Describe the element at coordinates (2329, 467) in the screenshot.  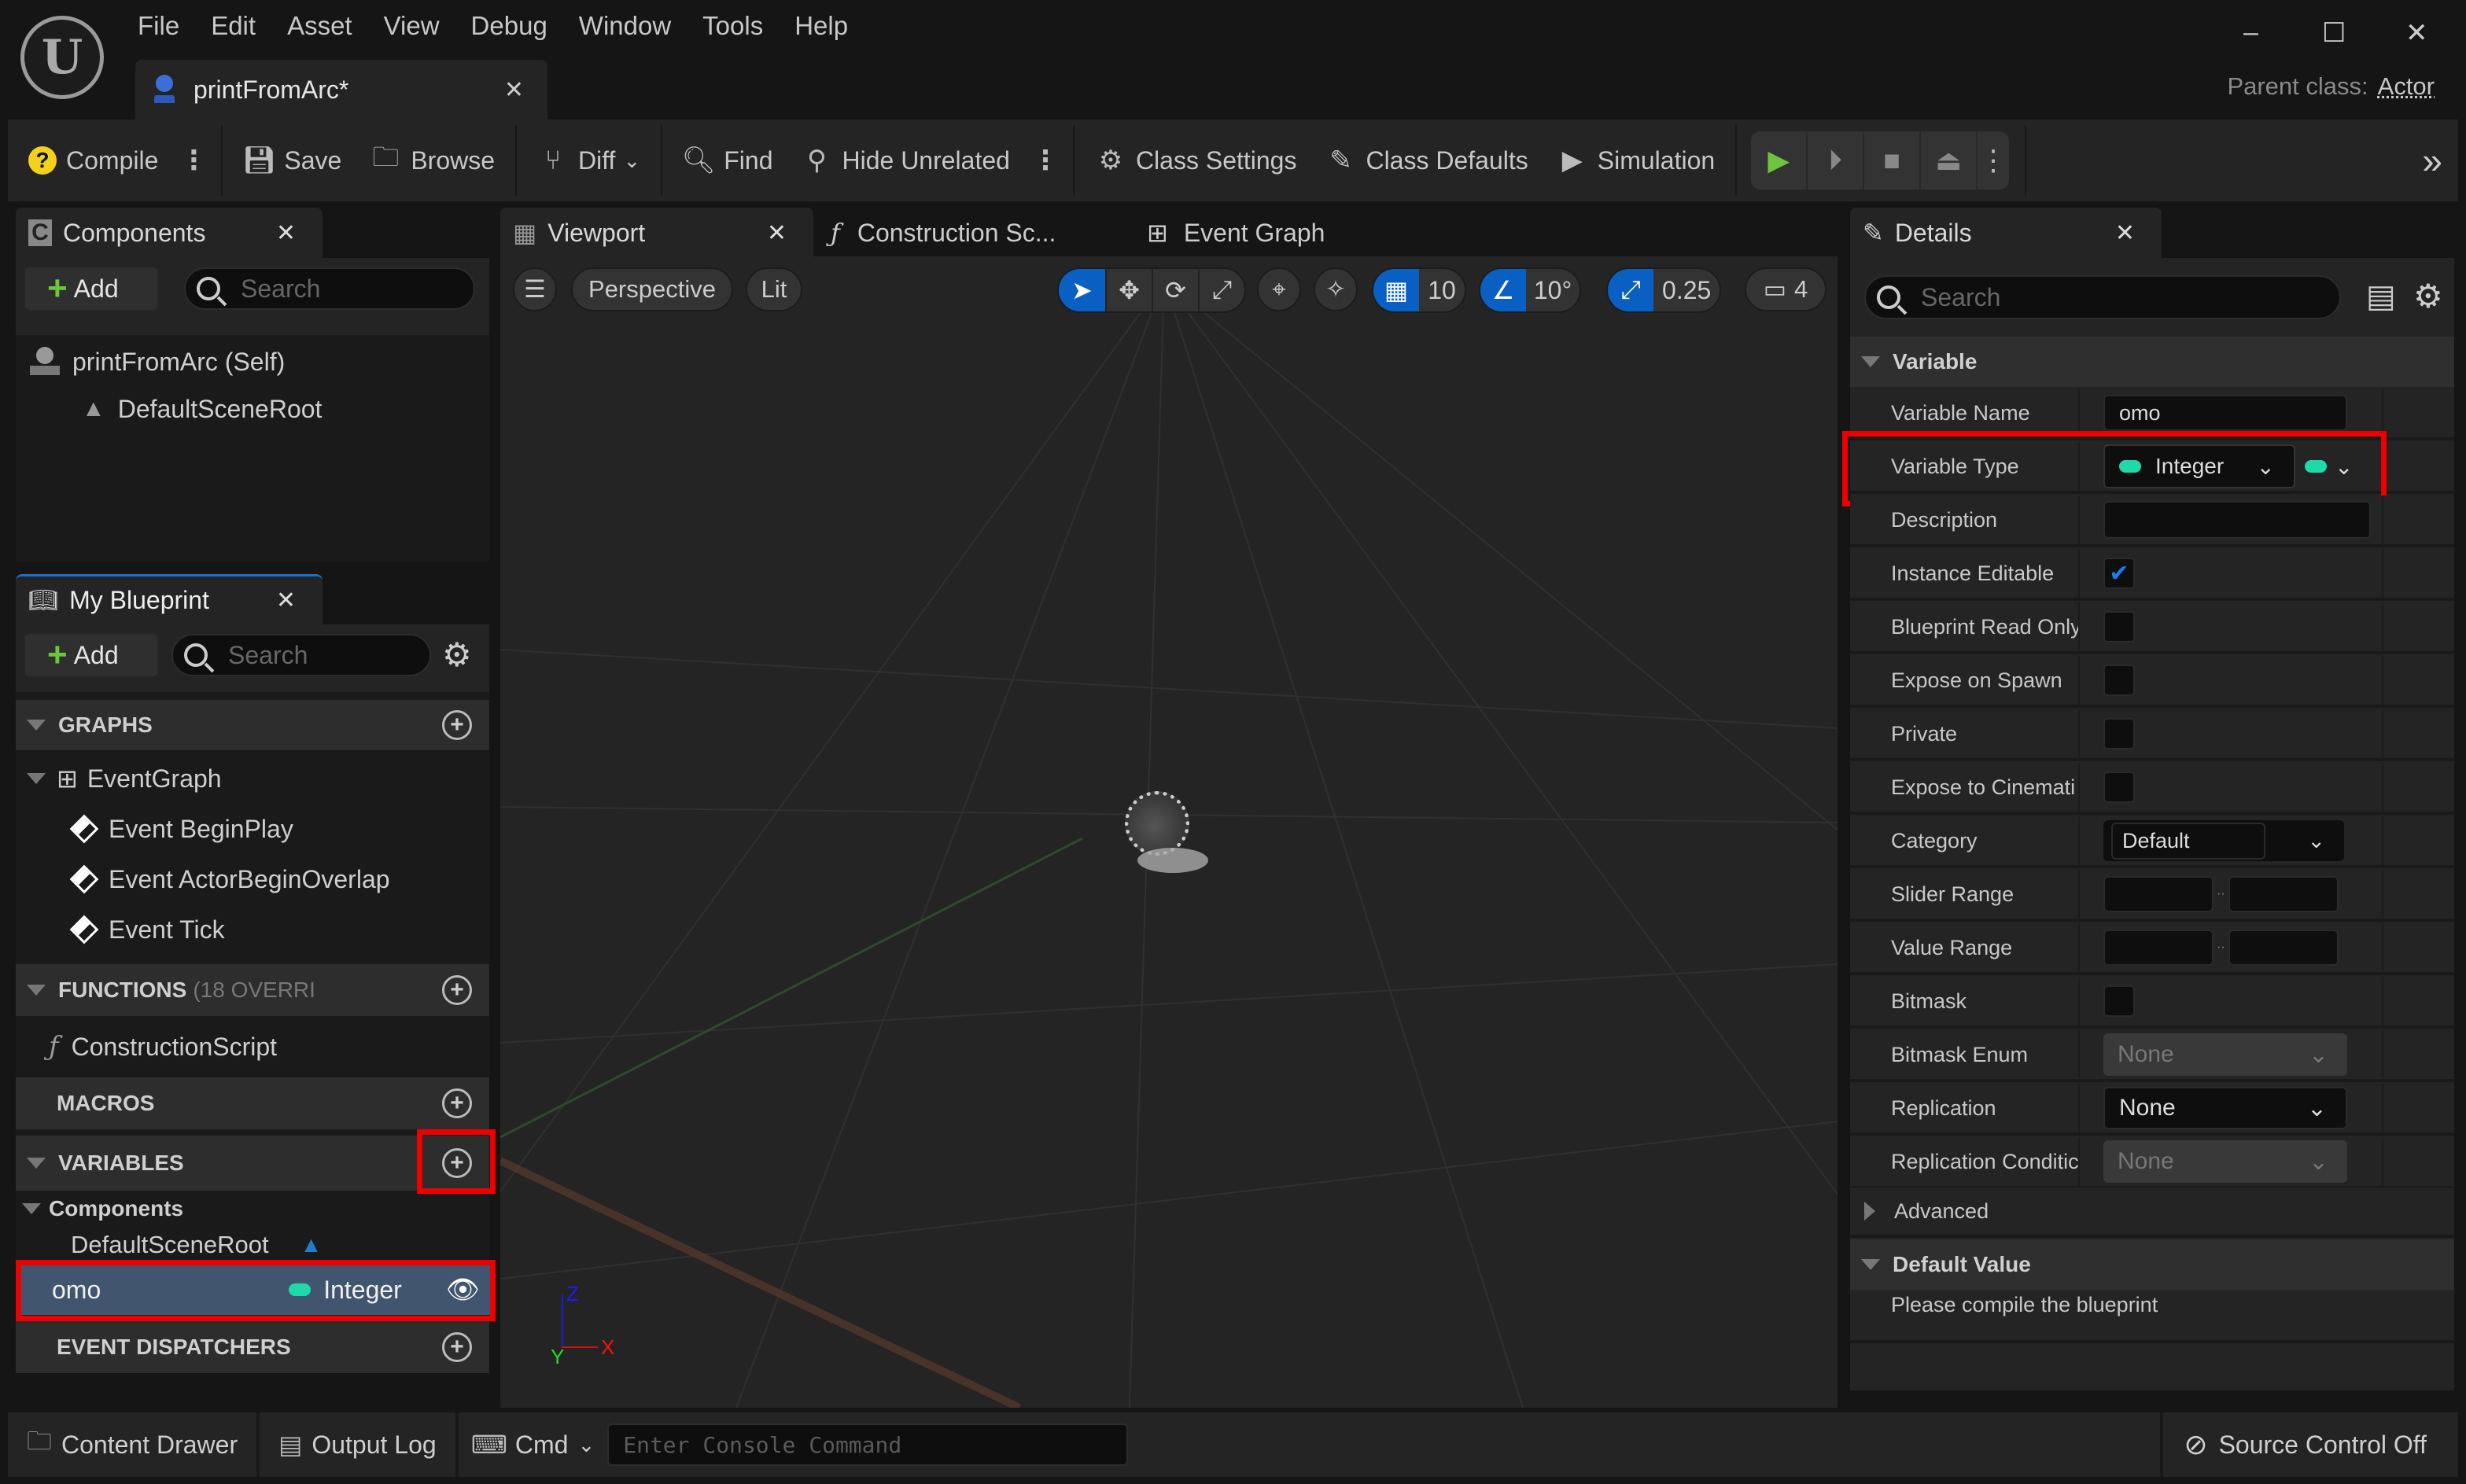
I see `container-type-dropdown: ⌄` at that location.